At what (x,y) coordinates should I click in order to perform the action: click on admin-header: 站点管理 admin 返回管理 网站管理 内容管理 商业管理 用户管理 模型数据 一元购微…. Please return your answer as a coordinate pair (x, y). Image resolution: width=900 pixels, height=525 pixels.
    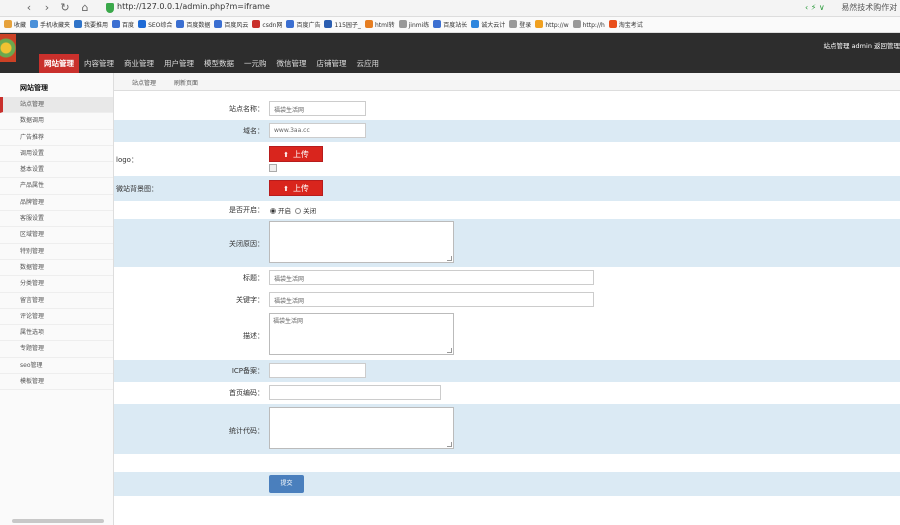
    Looking at the image, I should click on (450, 53).